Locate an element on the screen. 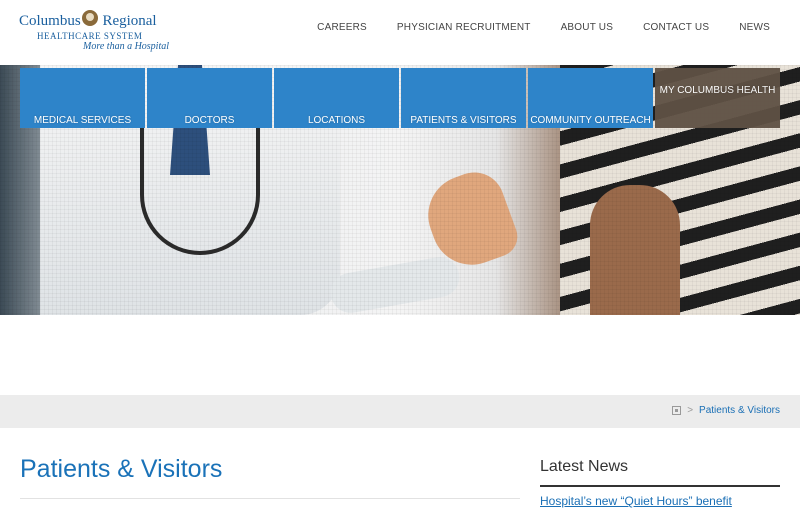  topnav-contact-us: CONTACT US is located at coordinates (676, 27).